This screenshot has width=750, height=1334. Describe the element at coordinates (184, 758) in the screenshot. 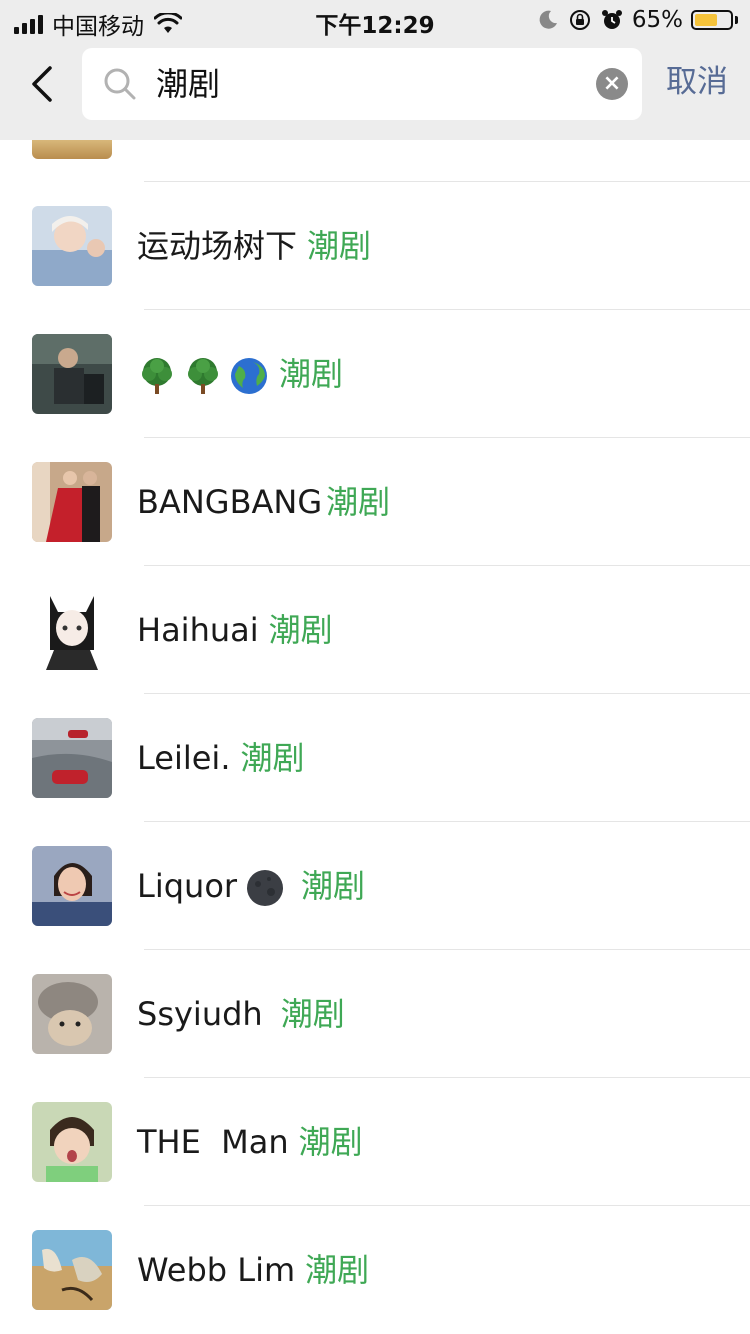

I see `contact-name: Leilei.` at that location.